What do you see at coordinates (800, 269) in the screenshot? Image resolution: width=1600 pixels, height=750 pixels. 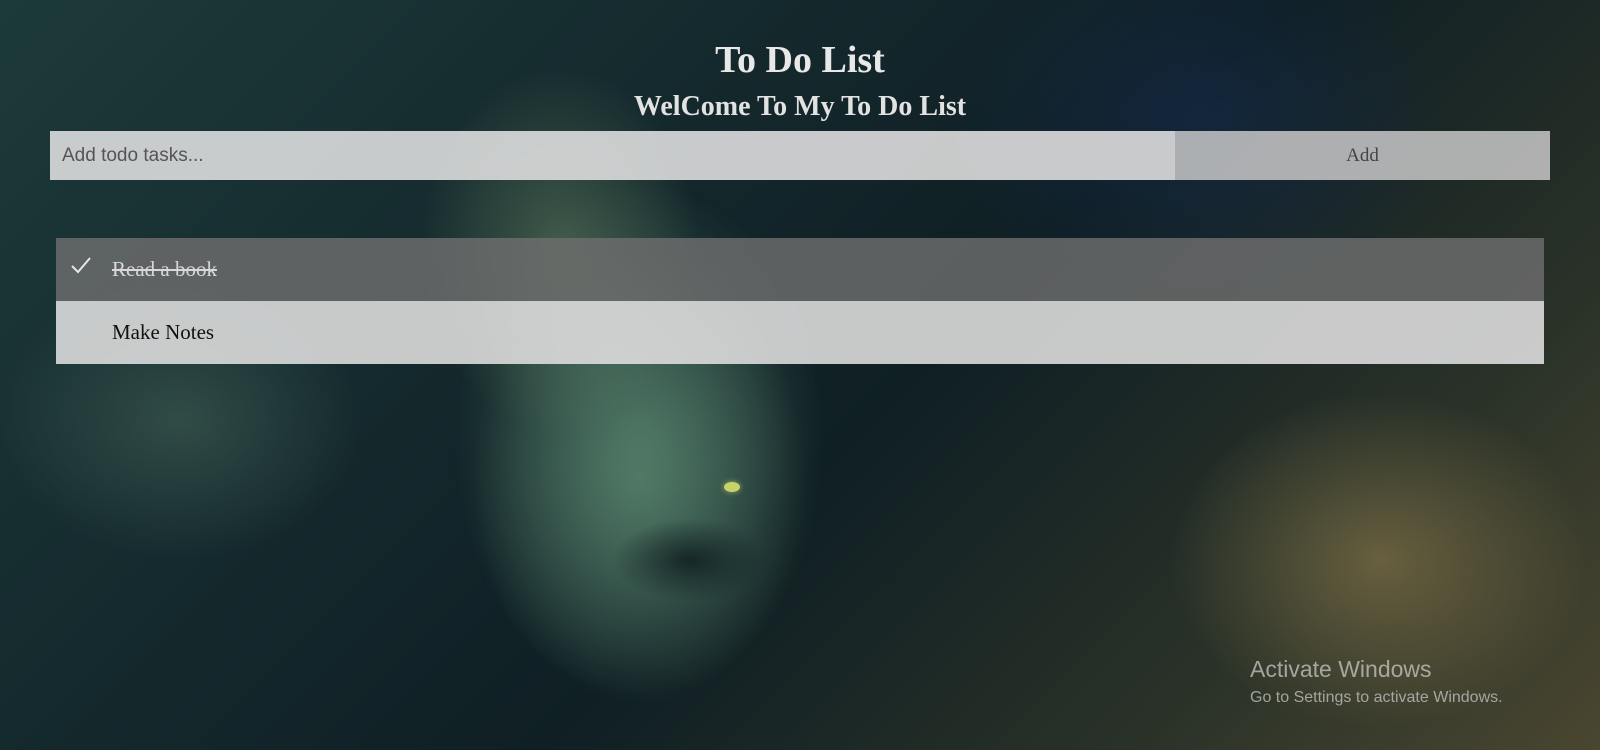 I see `task-item-completed: Read a book` at bounding box center [800, 269].